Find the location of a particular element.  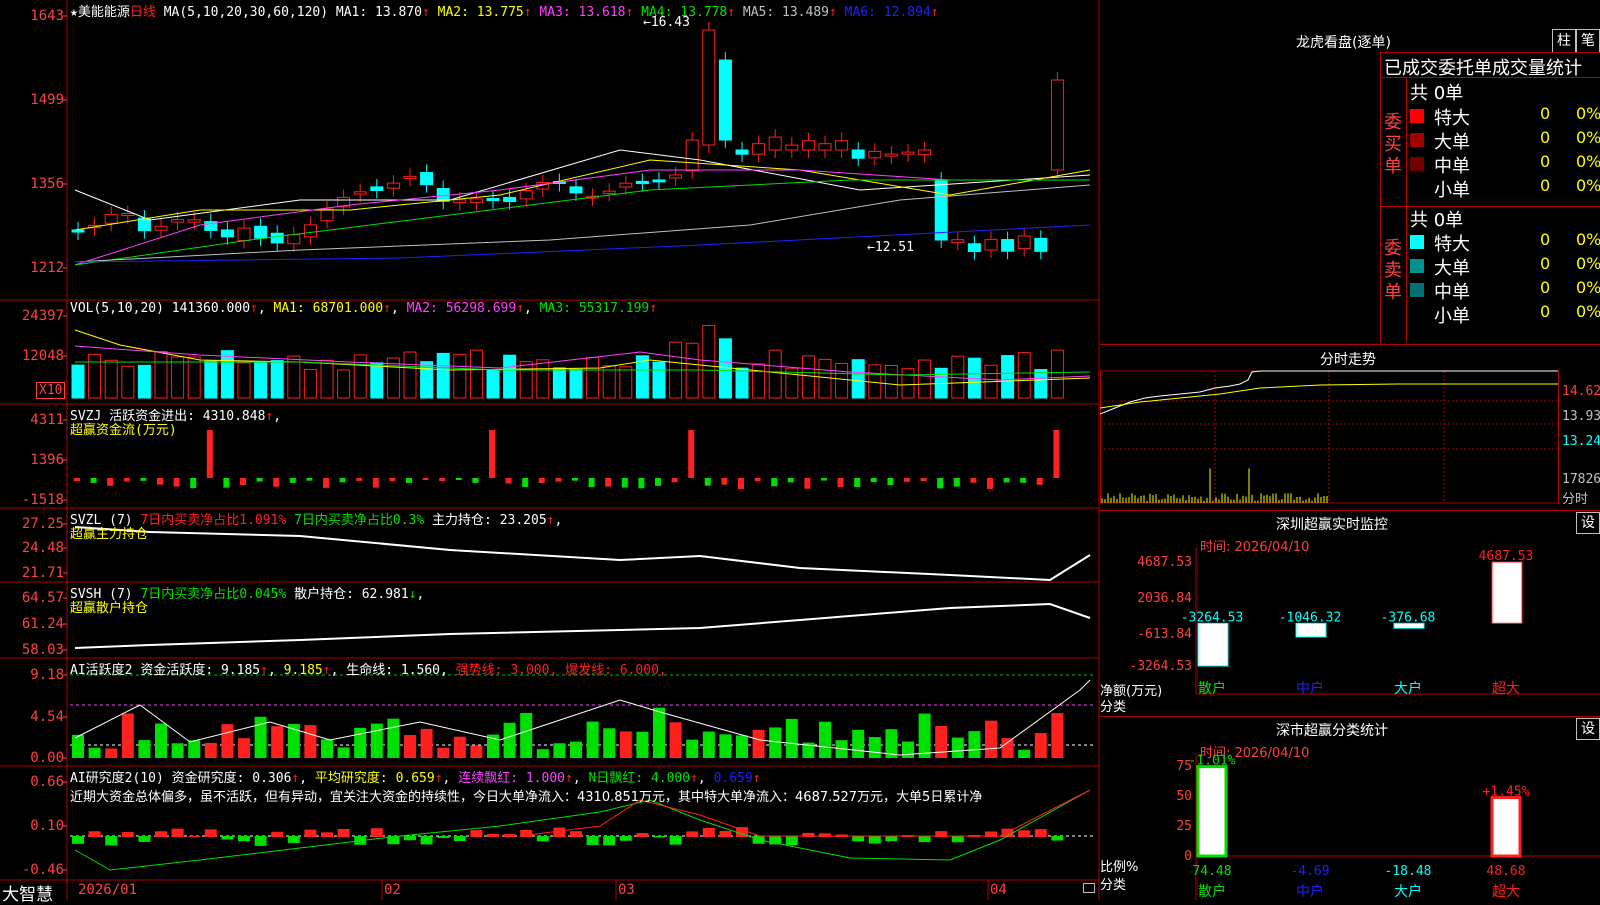

ma-header: MA(5,10,20,30,60,120) is located at coordinates (246, 12).